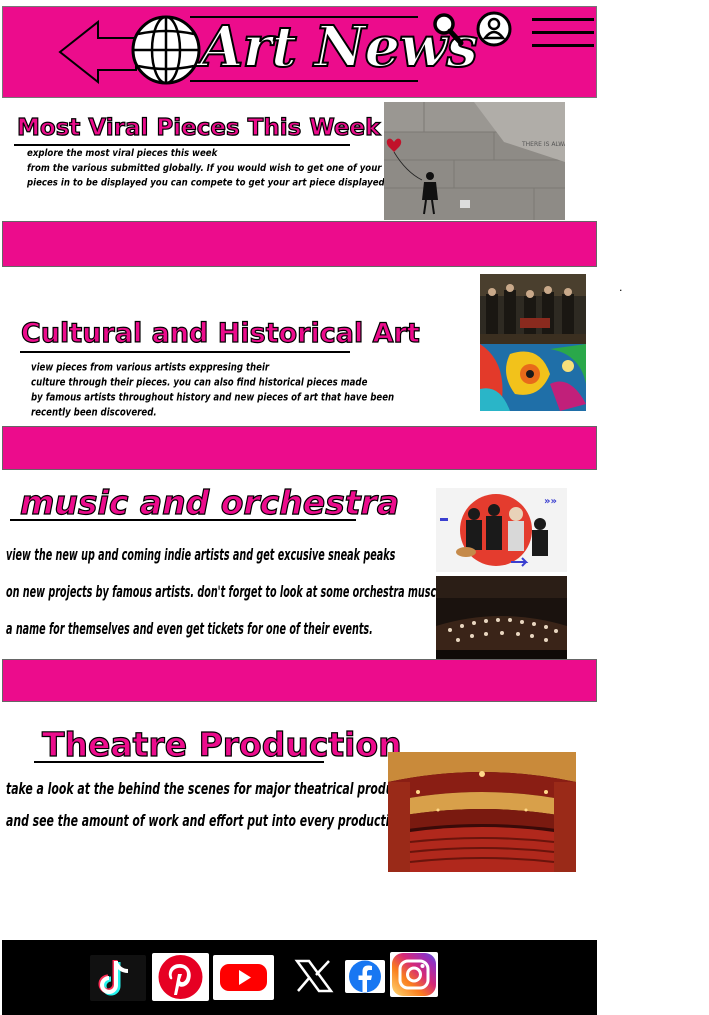  I want to click on section-title-music: music and orchestra, so click(209, 502).